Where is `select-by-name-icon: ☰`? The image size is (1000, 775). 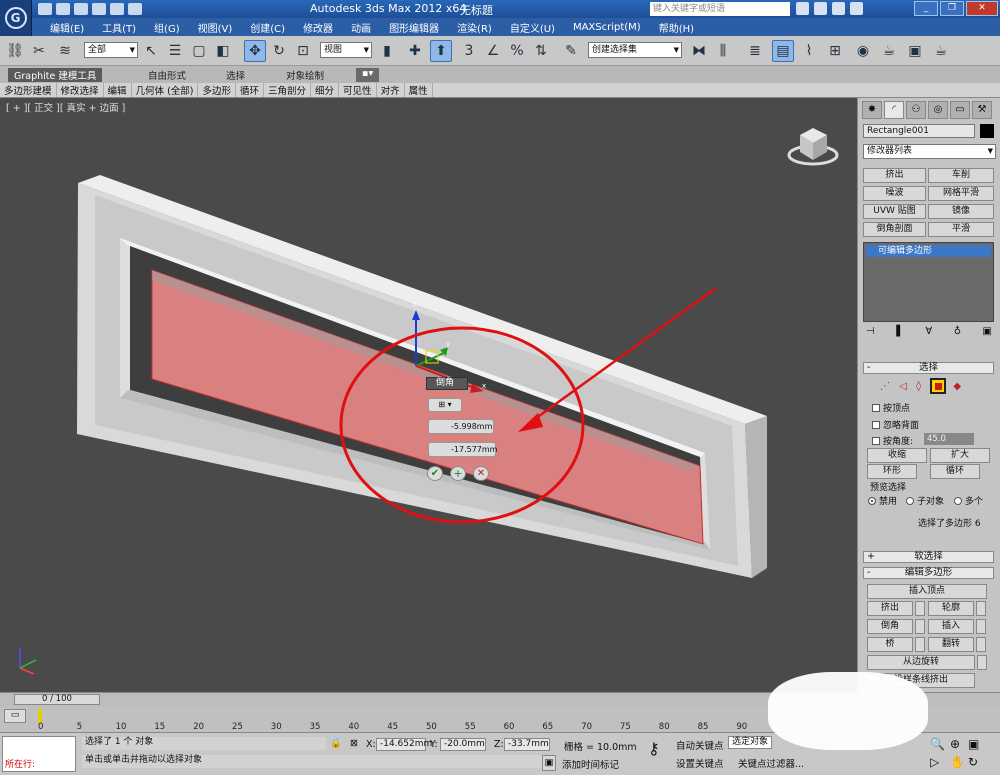 select-by-name-icon: ☰ is located at coordinates (175, 51).